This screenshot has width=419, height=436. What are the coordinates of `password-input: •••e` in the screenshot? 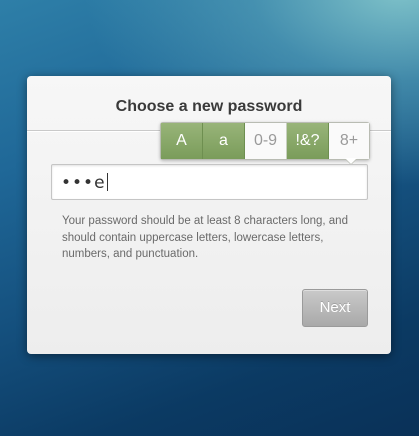 It's located at (209, 182).